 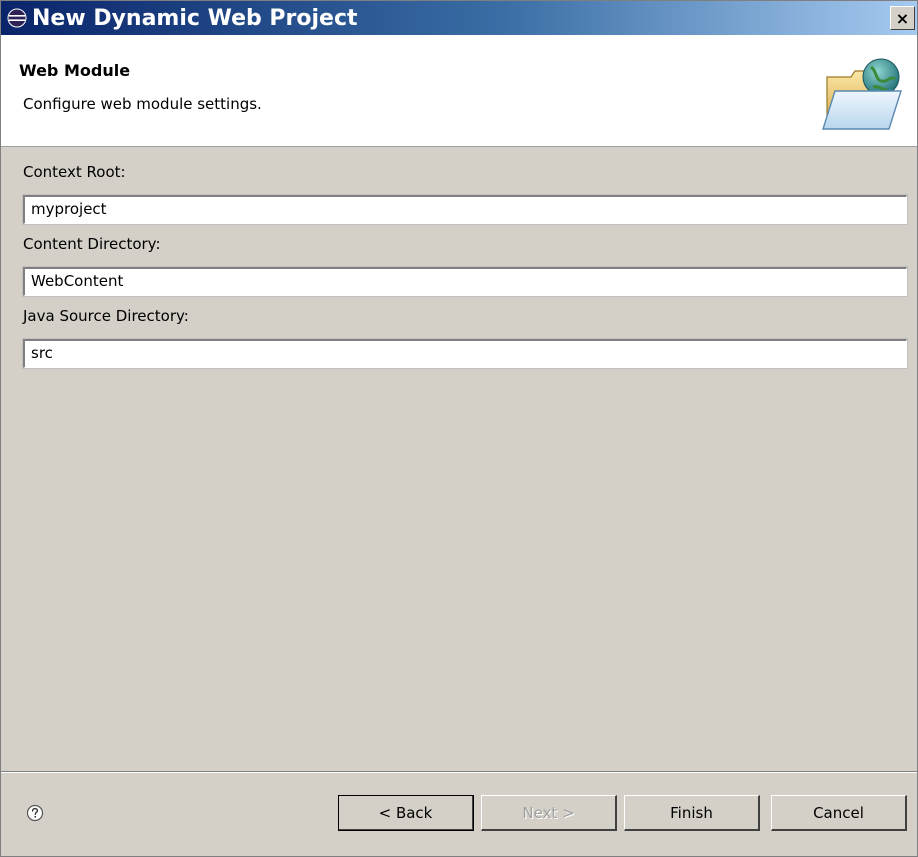 I want to click on page-title: Web Module, so click(x=75, y=70).